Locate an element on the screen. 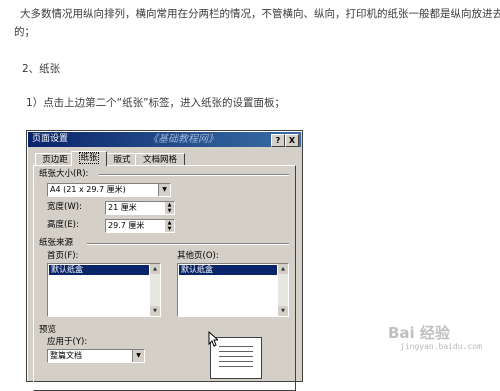  watermark-url: jingyan.baidu.com is located at coordinates (441, 346).